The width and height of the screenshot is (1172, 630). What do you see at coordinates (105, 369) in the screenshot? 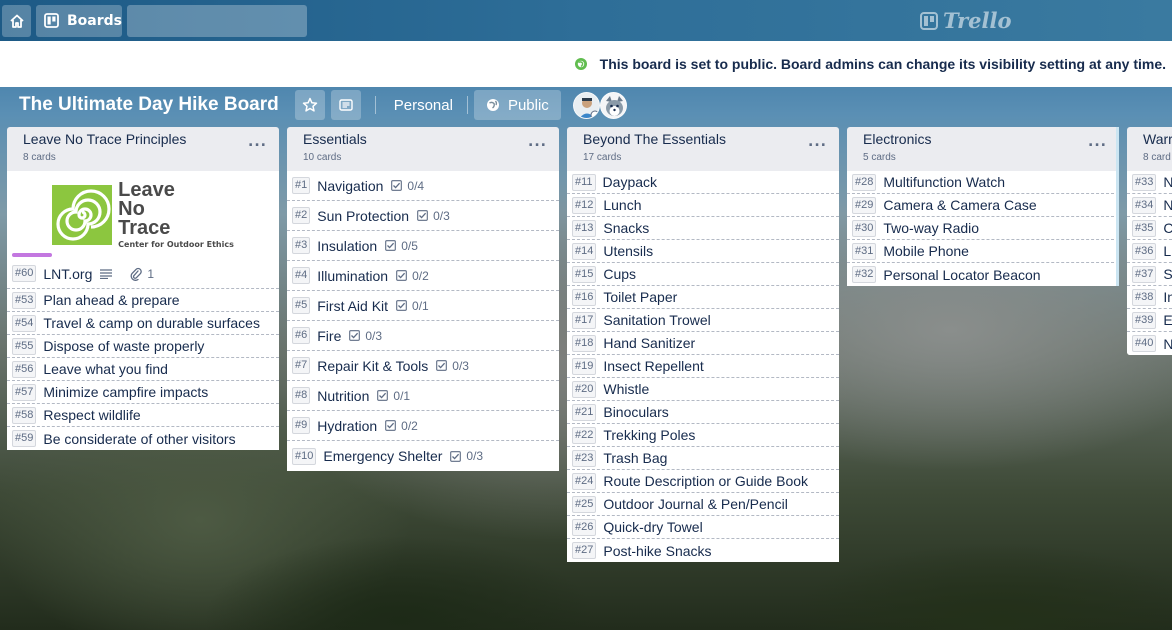
I see `card-title: Leave what you find` at bounding box center [105, 369].